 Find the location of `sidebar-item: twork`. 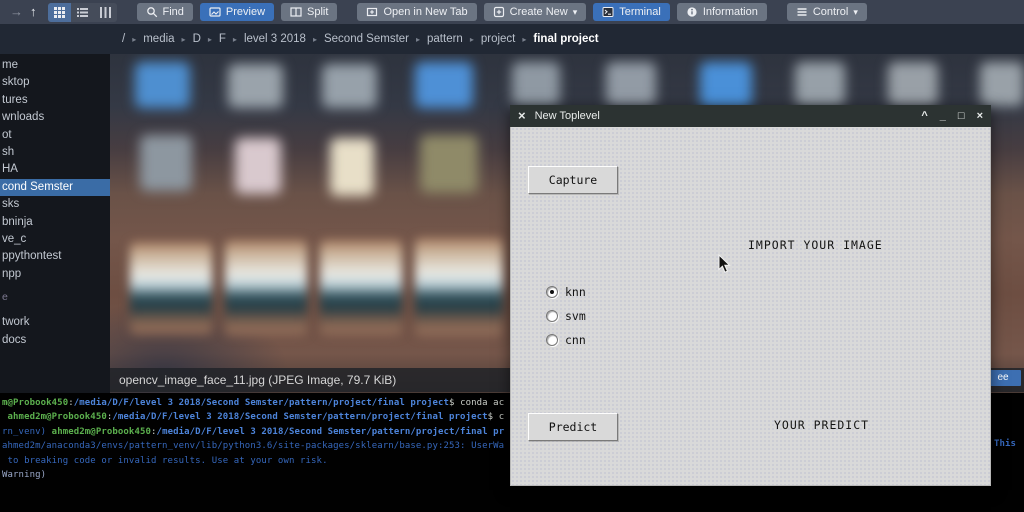

sidebar-item: twork is located at coordinates (55, 322).